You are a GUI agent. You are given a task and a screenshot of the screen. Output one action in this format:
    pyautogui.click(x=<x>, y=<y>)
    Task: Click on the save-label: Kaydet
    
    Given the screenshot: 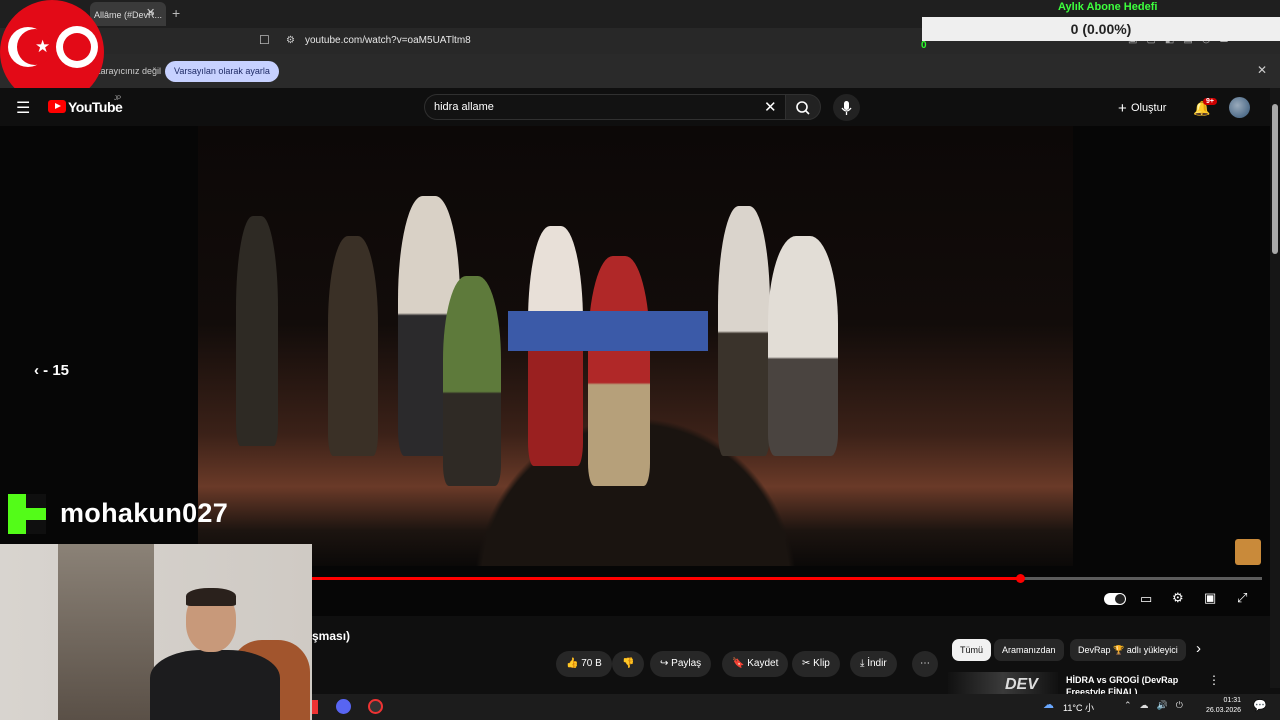 What is the action you would take?
    pyautogui.click(x=763, y=663)
    